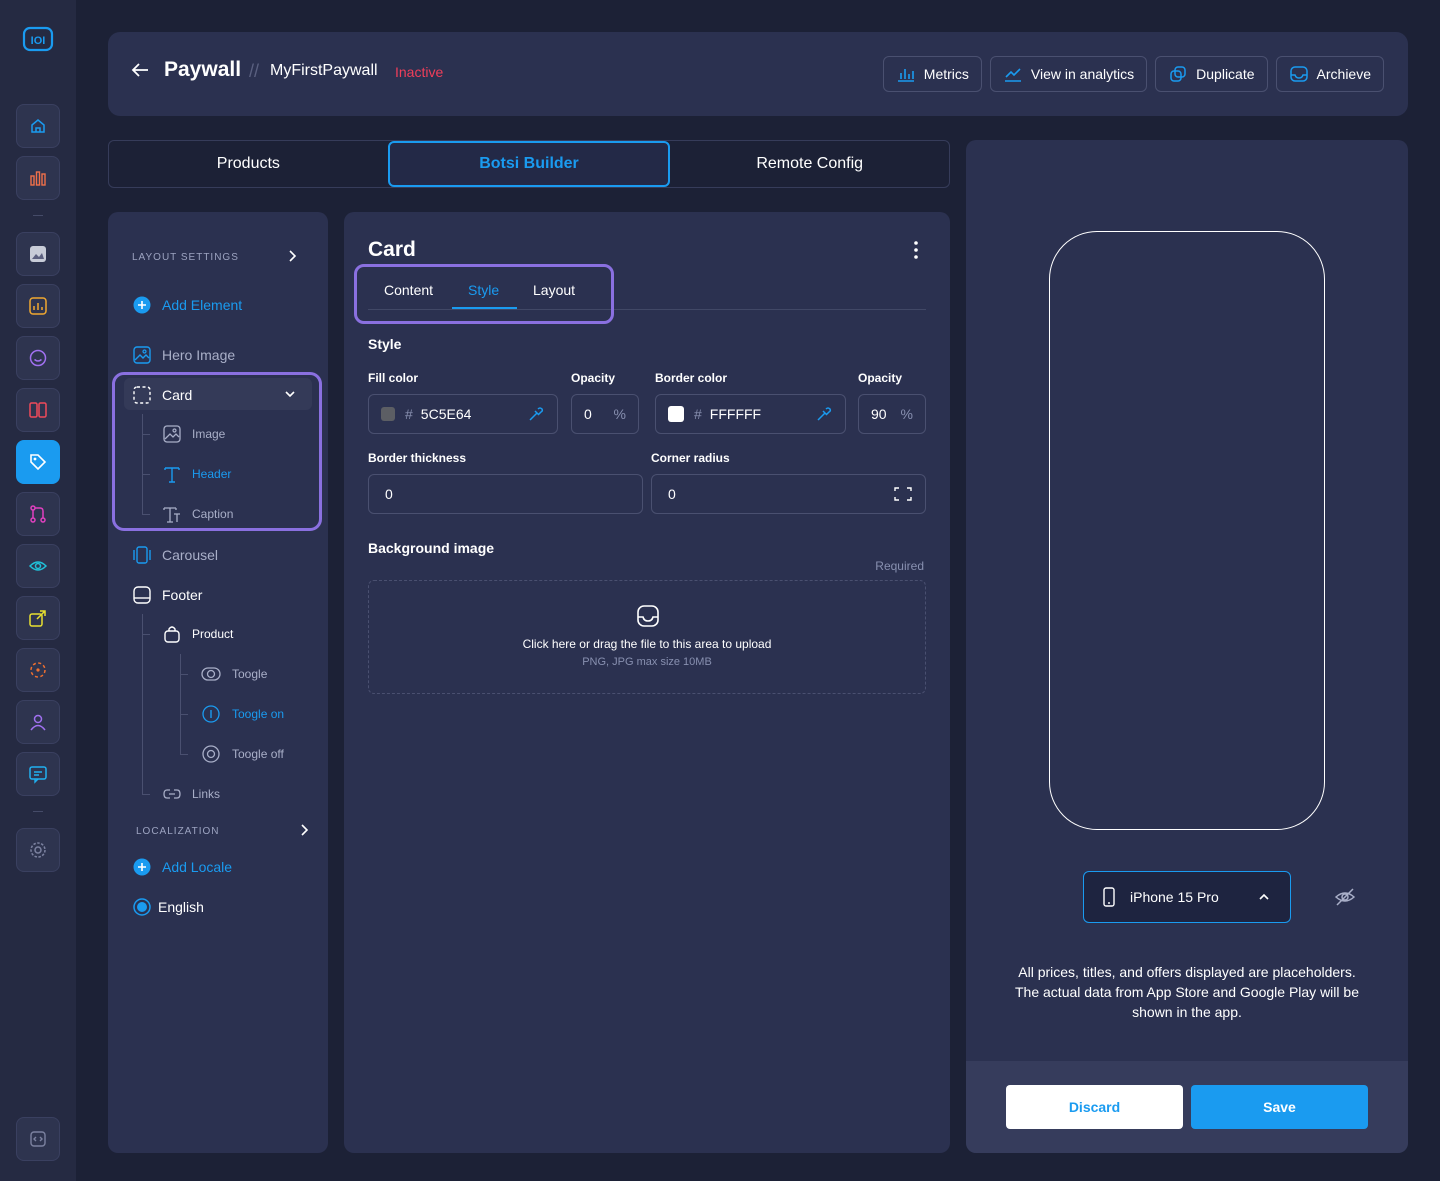  Describe the element at coordinates (142, 907) in the screenshot. I see `radio-selected-icon` at that location.